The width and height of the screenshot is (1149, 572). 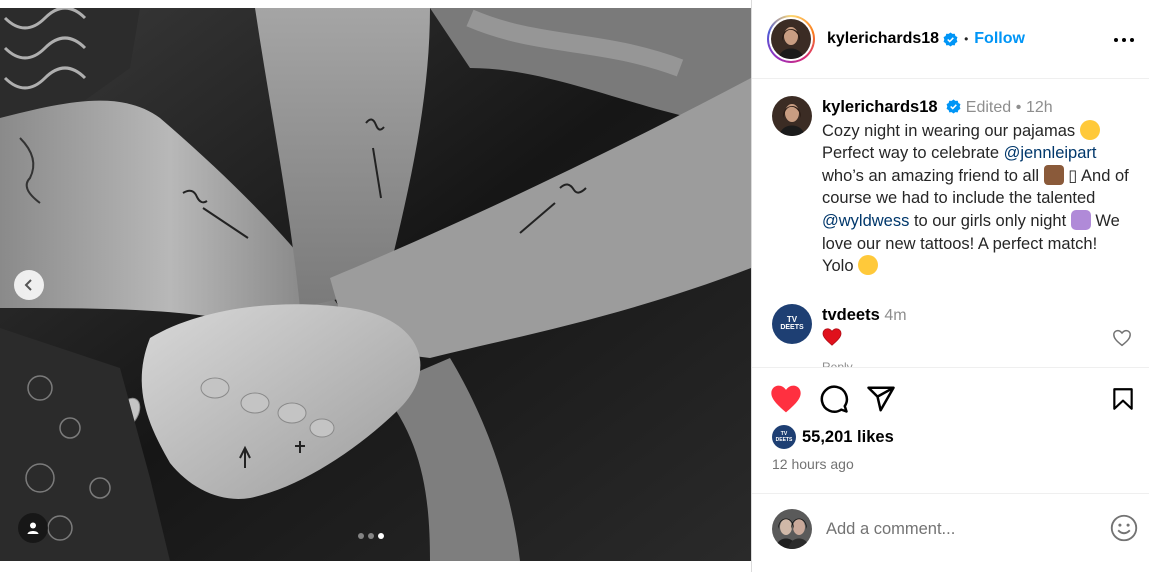 What do you see at coordinates (881, 399) in the screenshot?
I see `share-icon` at bounding box center [881, 399].